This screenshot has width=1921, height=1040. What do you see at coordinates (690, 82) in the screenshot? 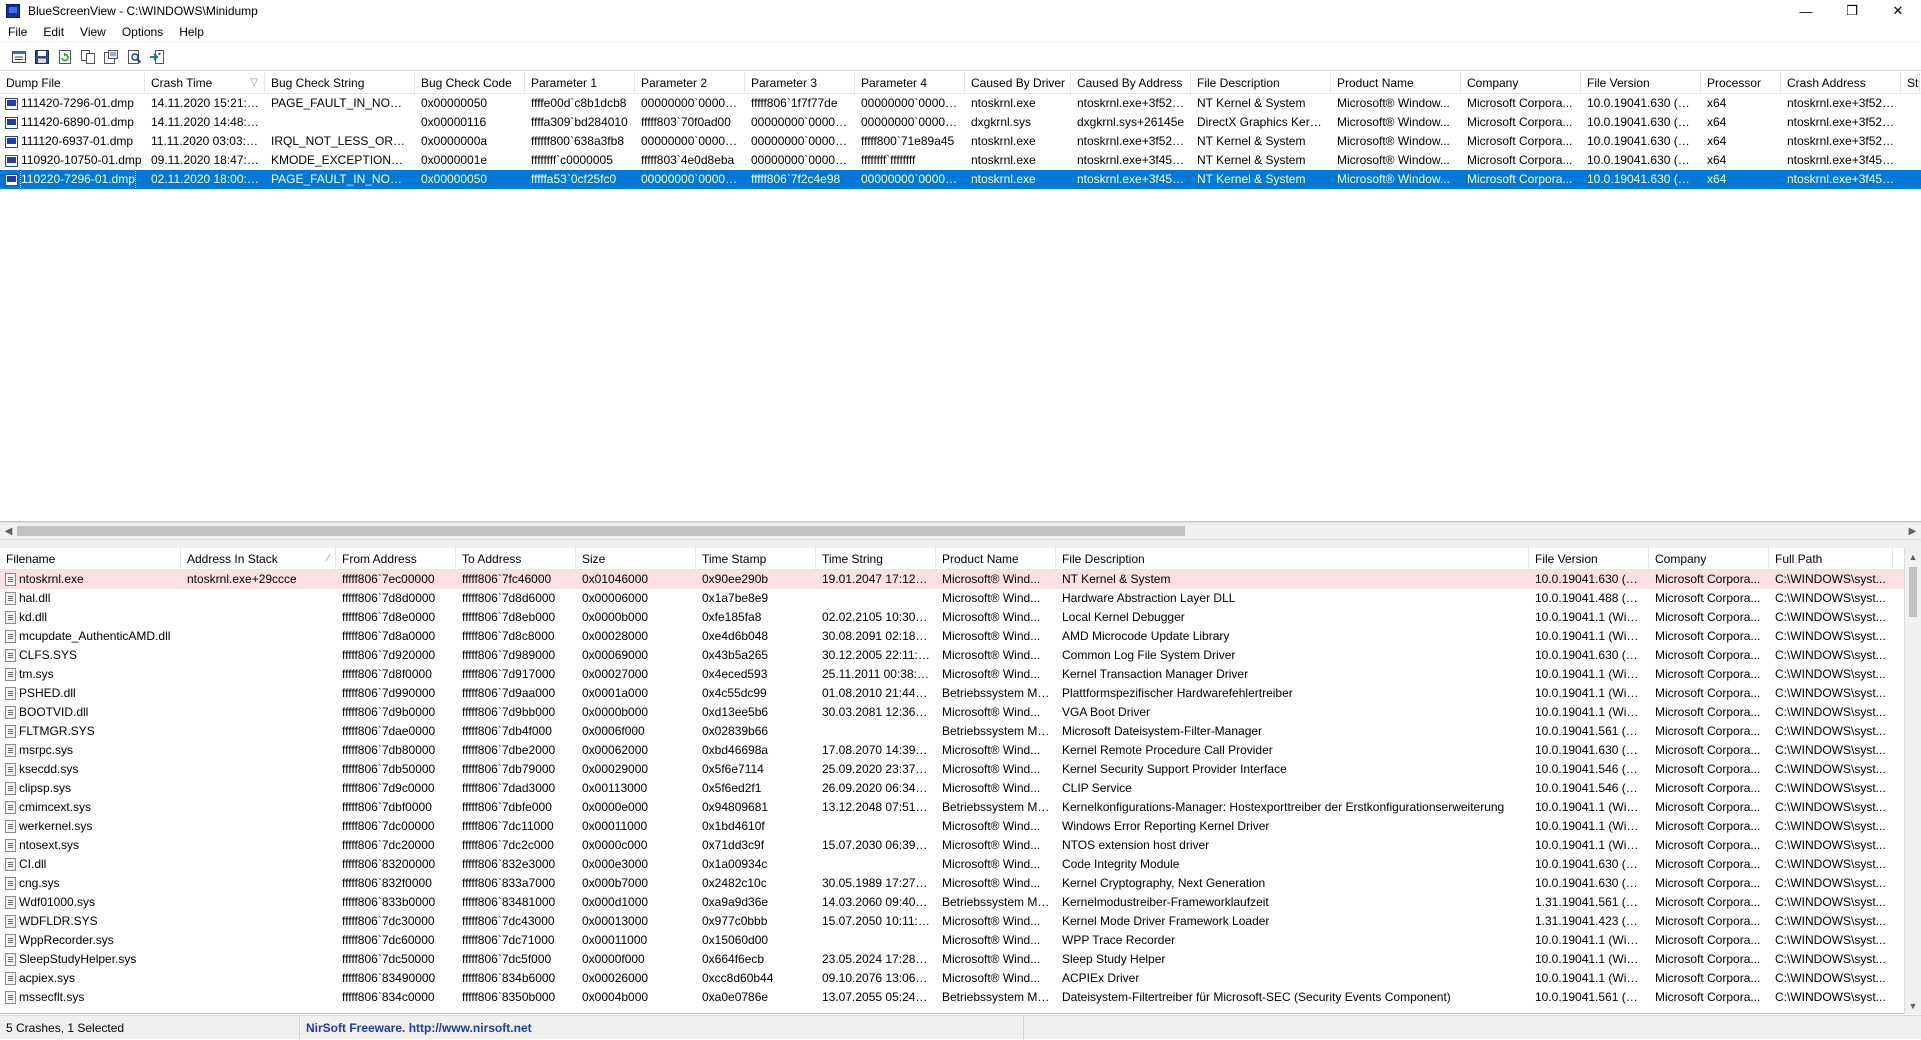
I see `column-header-parameter-2: Parameter 2` at bounding box center [690, 82].